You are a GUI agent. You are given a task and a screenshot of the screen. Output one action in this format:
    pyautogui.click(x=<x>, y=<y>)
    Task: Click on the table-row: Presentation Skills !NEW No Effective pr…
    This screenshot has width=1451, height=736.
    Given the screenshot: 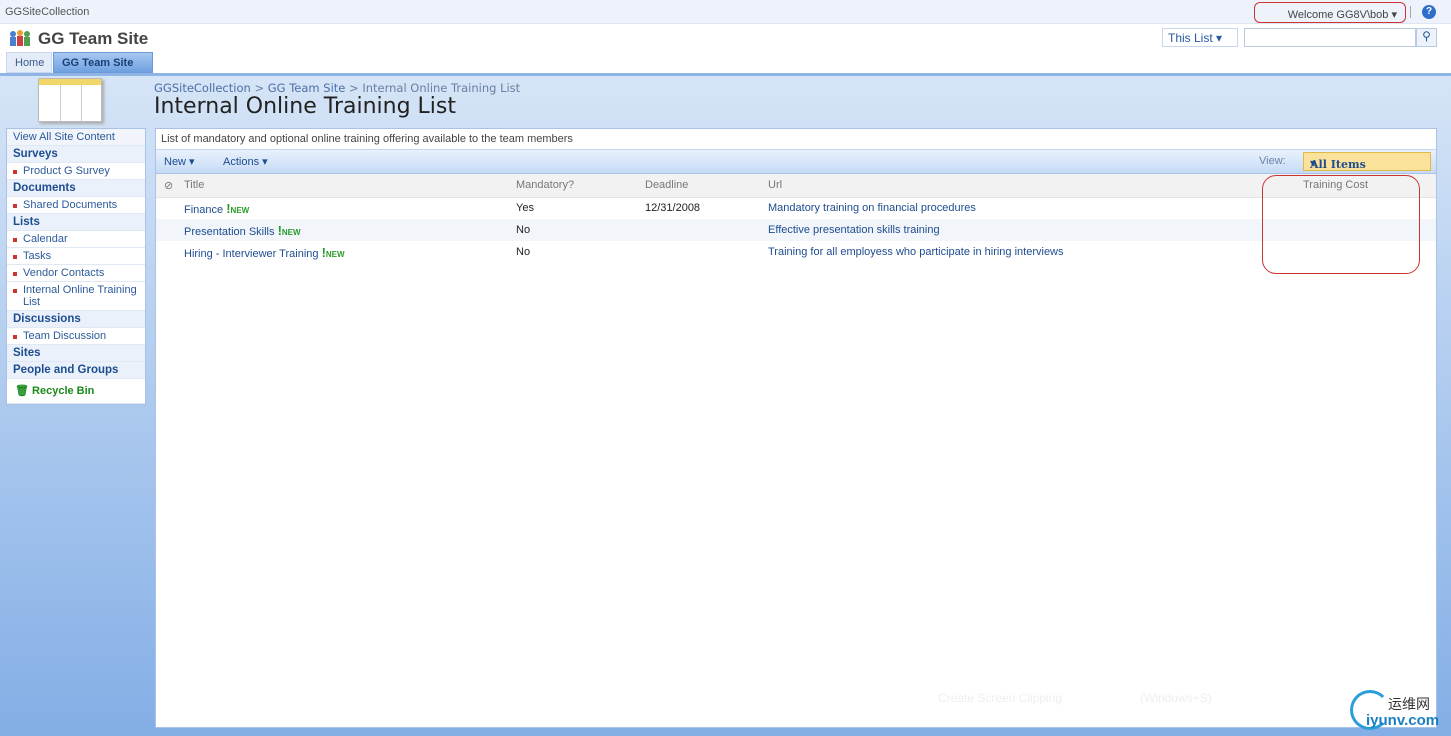 What is the action you would take?
    pyautogui.click(x=796, y=230)
    